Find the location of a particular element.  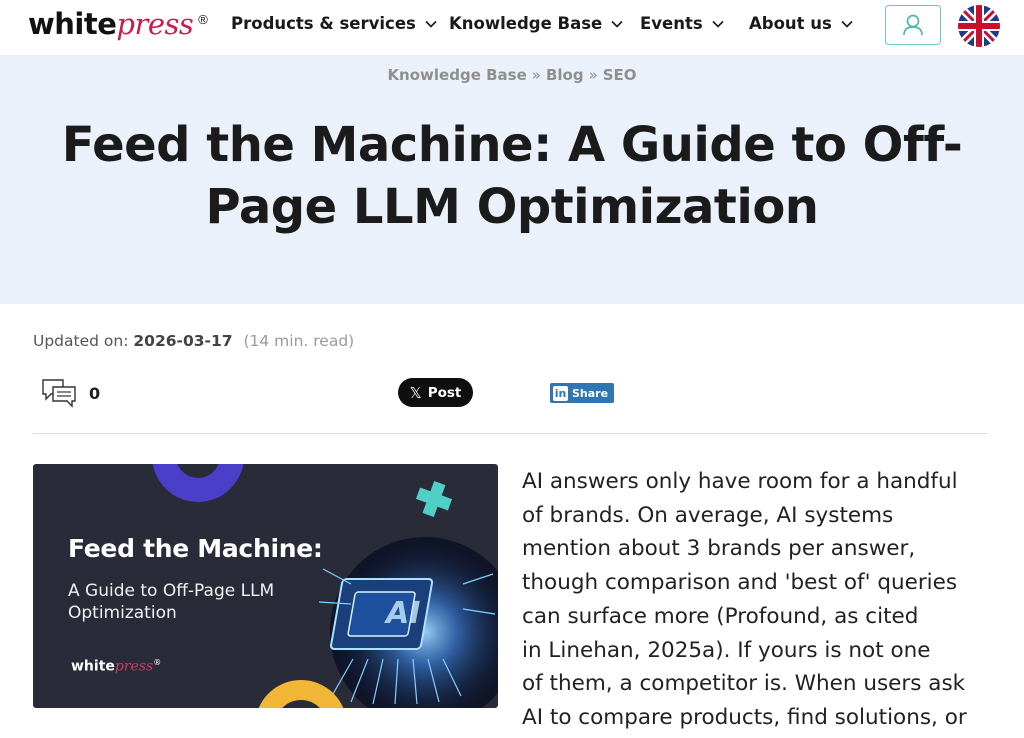

nav-products-services: Products & services is located at coordinates (334, 23).